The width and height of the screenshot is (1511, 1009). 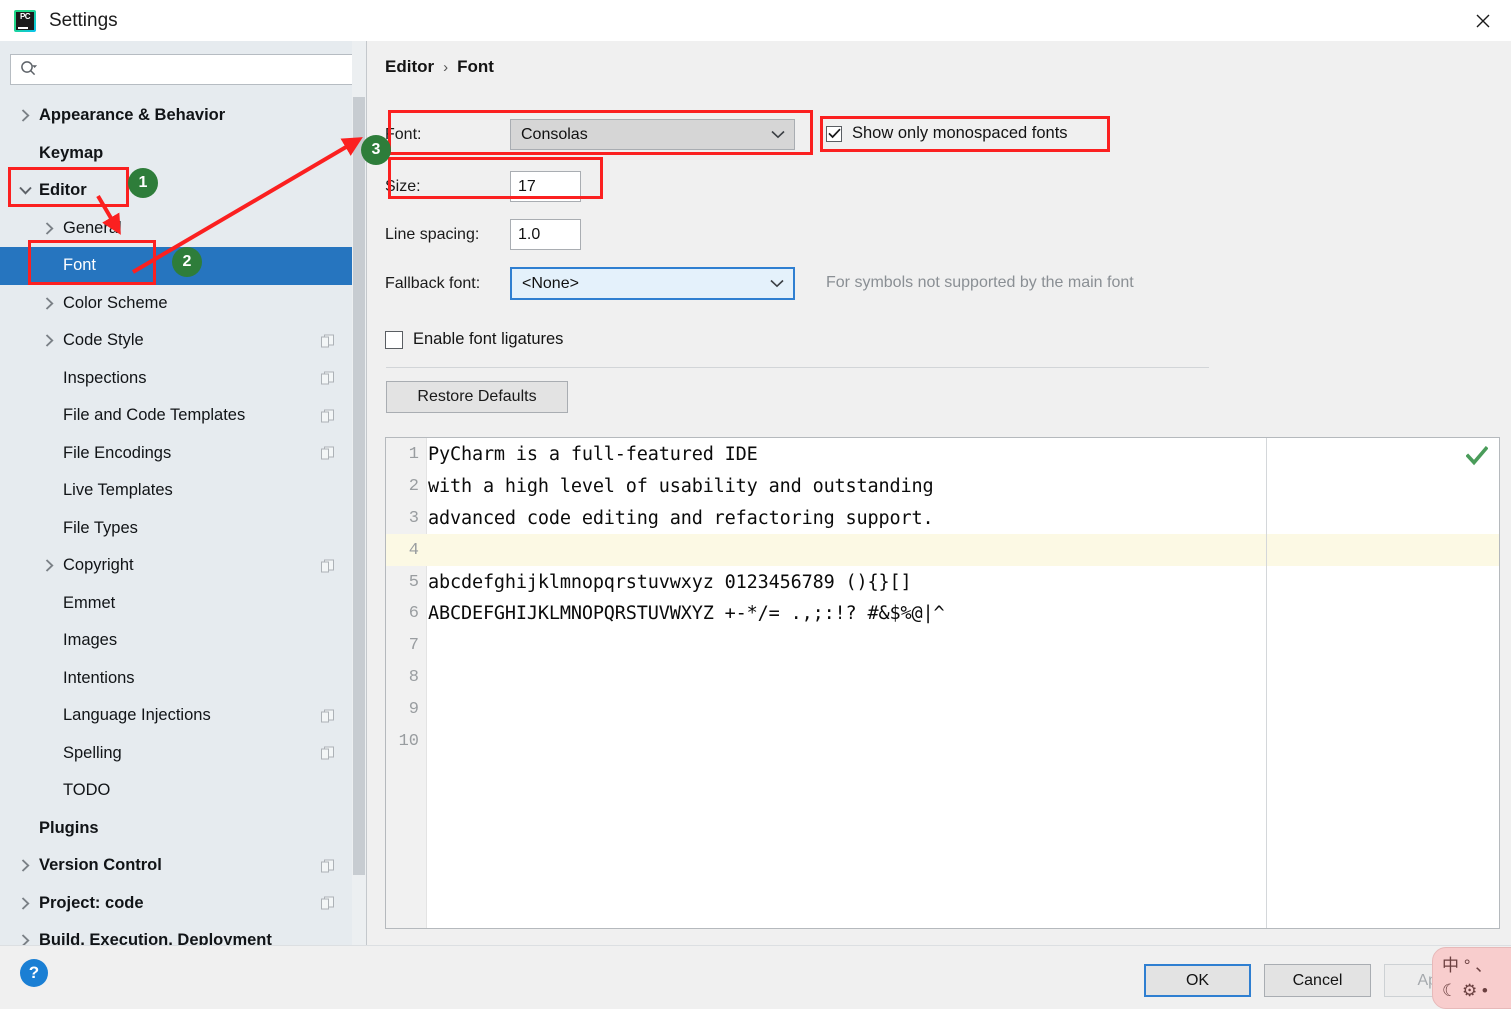 What do you see at coordinates (143, 183) in the screenshot?
I see `annotation-badge-1: 1` at bounding box center [143, 183].